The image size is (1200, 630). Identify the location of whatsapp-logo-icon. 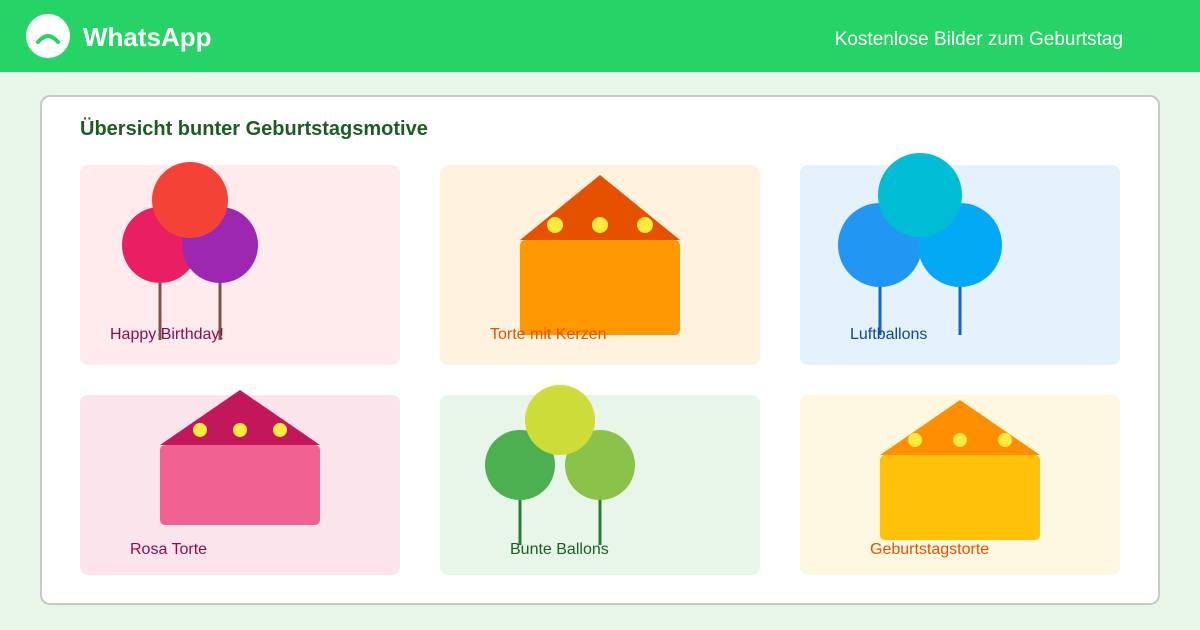
(48, 36).